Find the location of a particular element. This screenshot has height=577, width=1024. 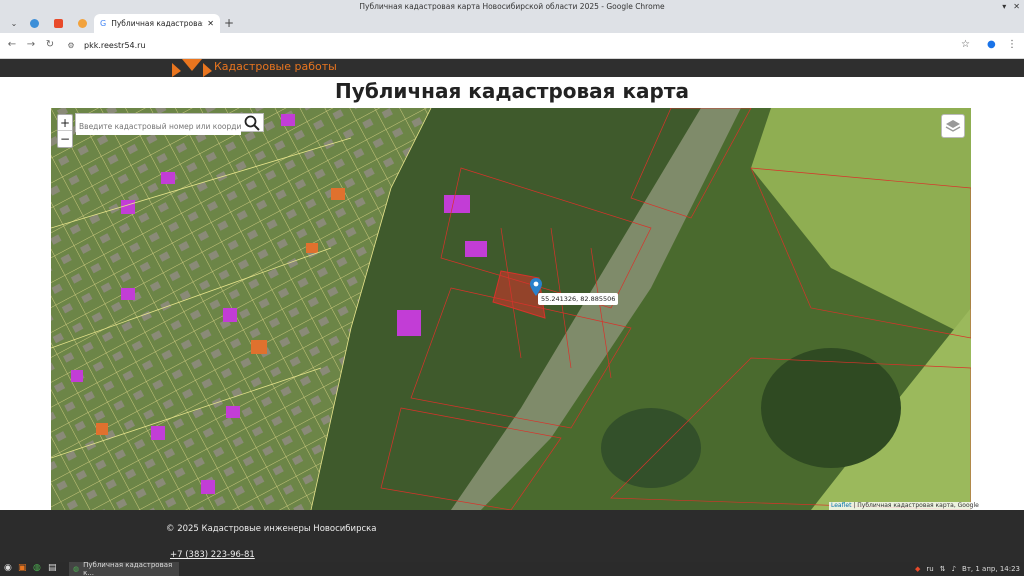

layers-icon is located at coordinates (953, 126).